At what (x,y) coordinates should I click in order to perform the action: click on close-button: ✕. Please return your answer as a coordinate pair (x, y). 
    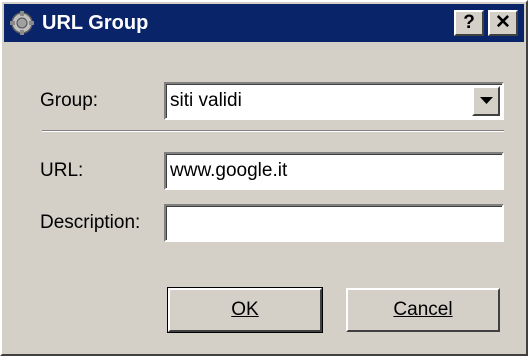
    Looking at the image, I should click on (503, 23).